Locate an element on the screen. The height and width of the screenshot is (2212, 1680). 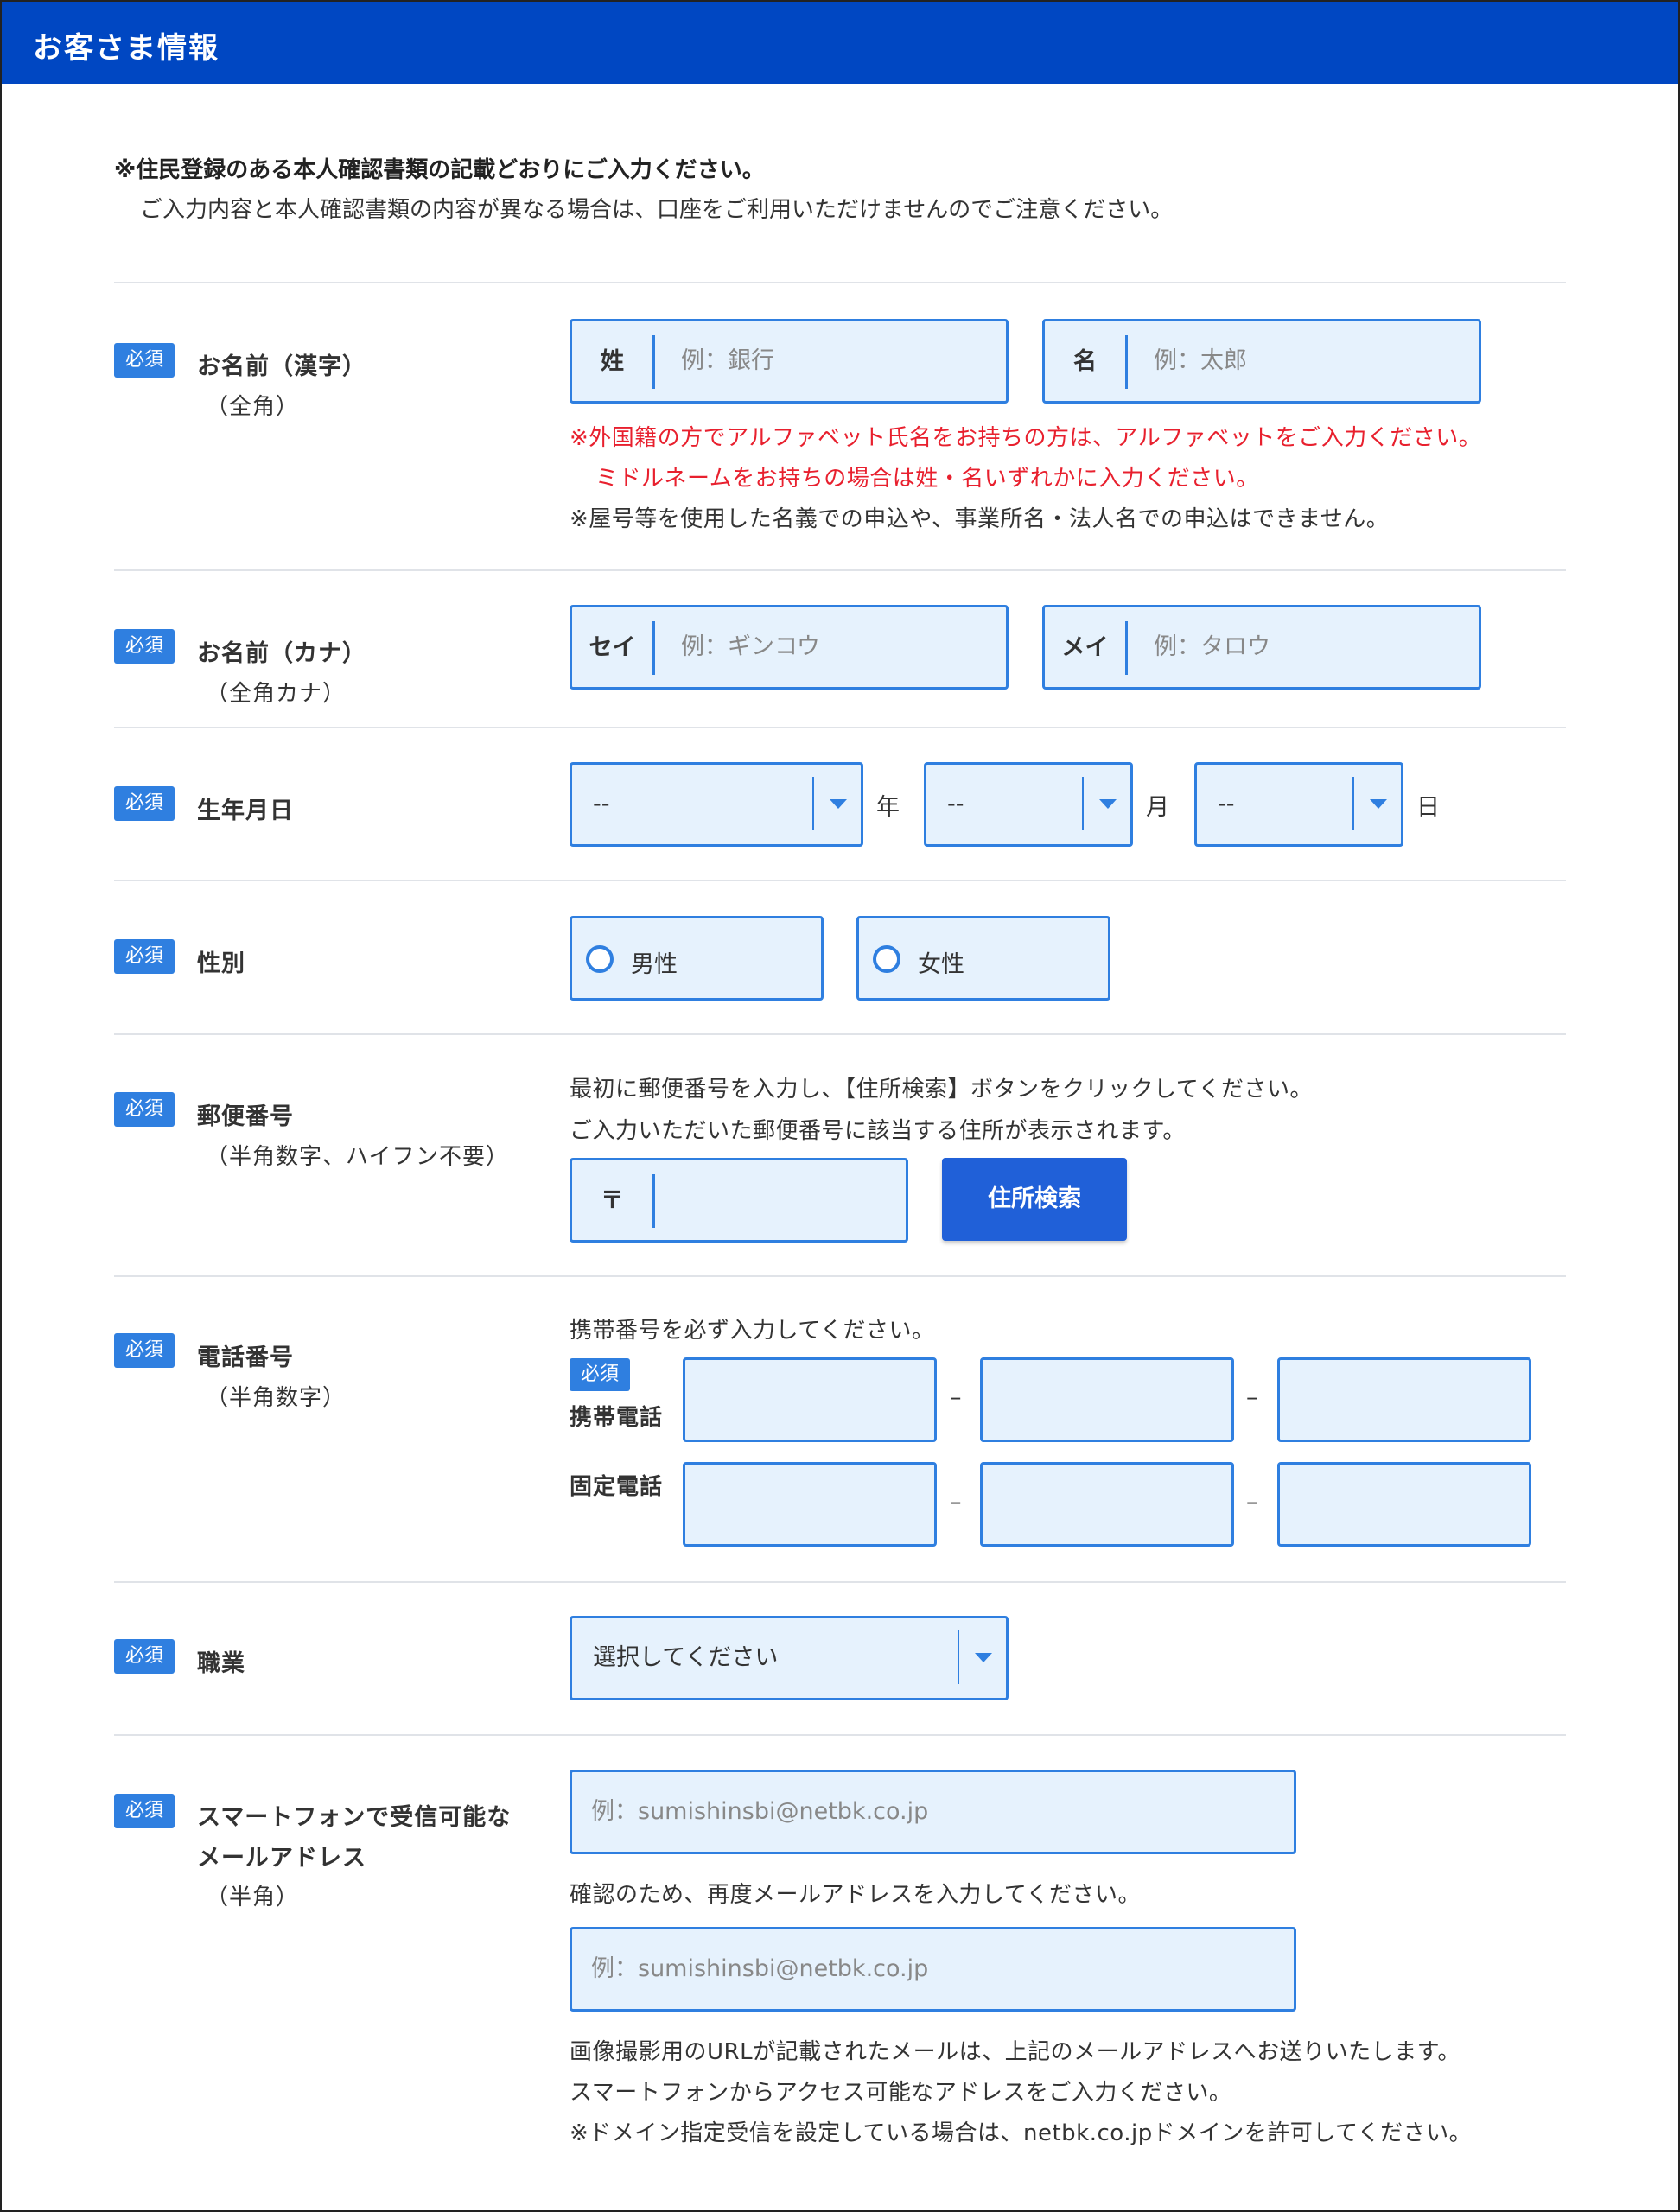
gender-male-label: 男性 is located at coordinates (654, 964).